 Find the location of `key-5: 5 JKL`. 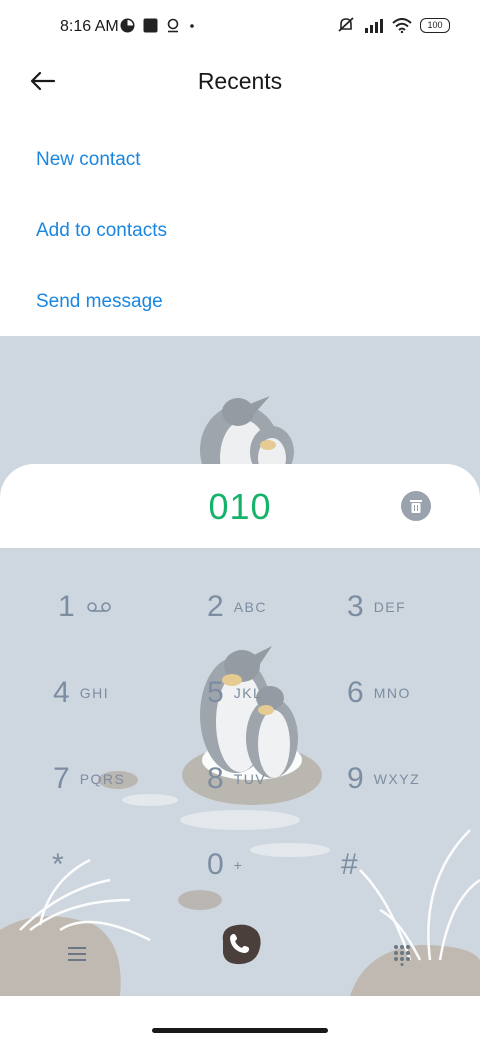

key-5: 5 JKL is located at coordinates (282, 693).